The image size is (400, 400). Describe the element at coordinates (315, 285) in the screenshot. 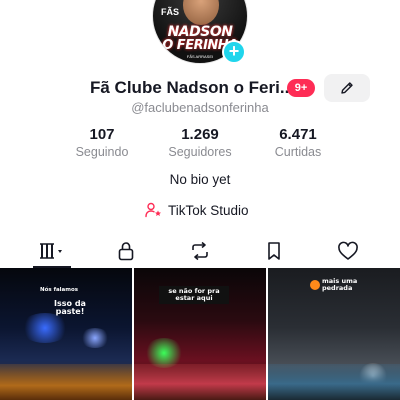

I see `brand-badge` at that location.